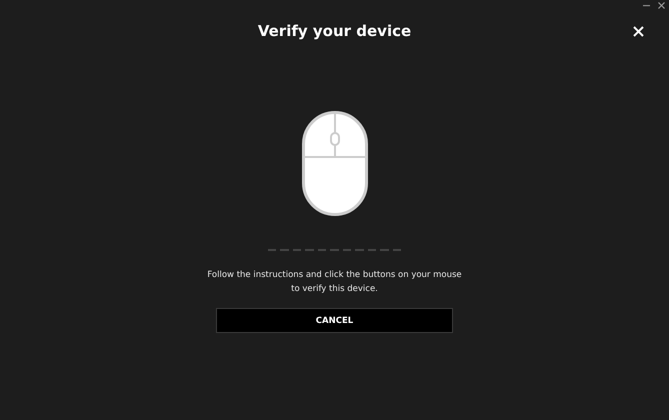  I want to click on instruction-text: Follow the instructions and click the buttons on your mouse, so click(334, 275).